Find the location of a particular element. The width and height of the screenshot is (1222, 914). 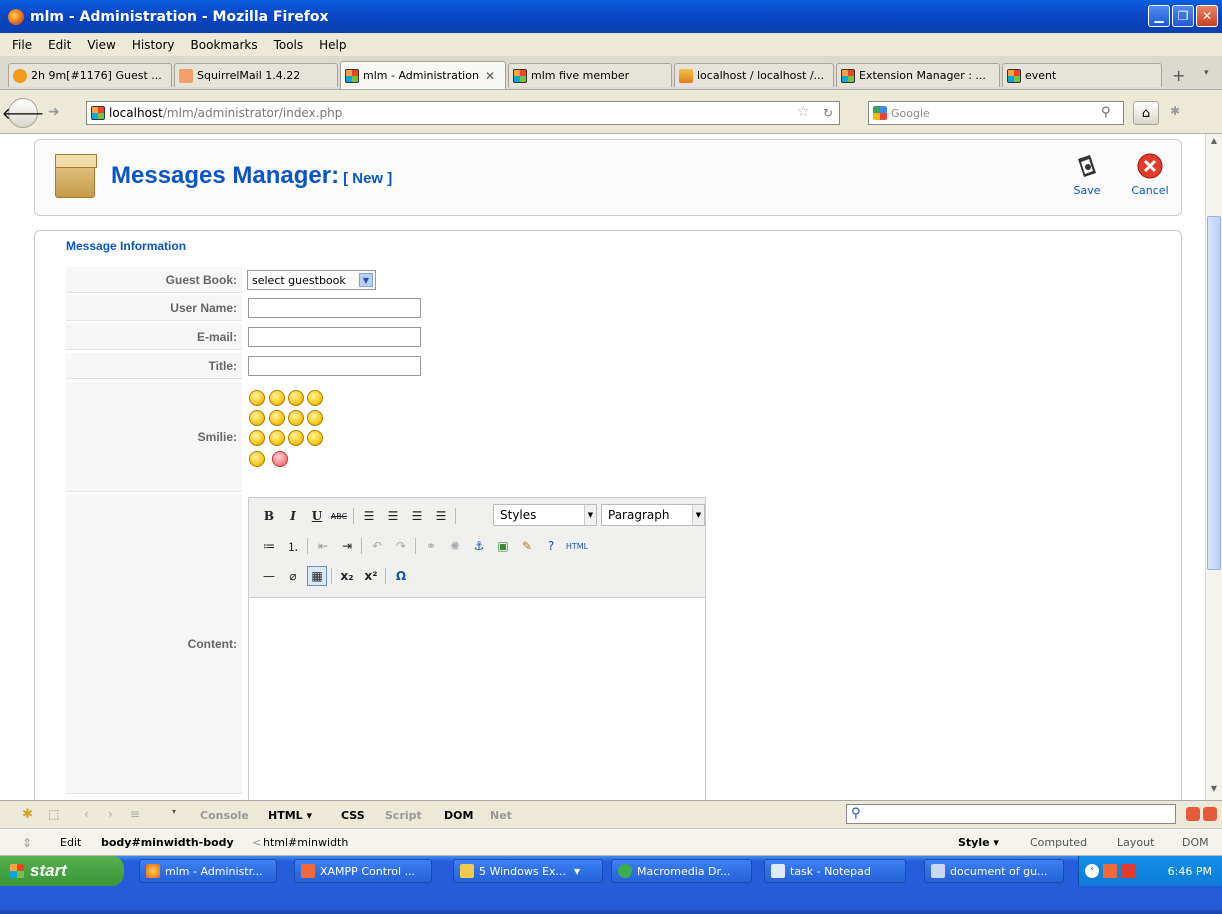

bold-button: B is located at coordinates (269, 516).